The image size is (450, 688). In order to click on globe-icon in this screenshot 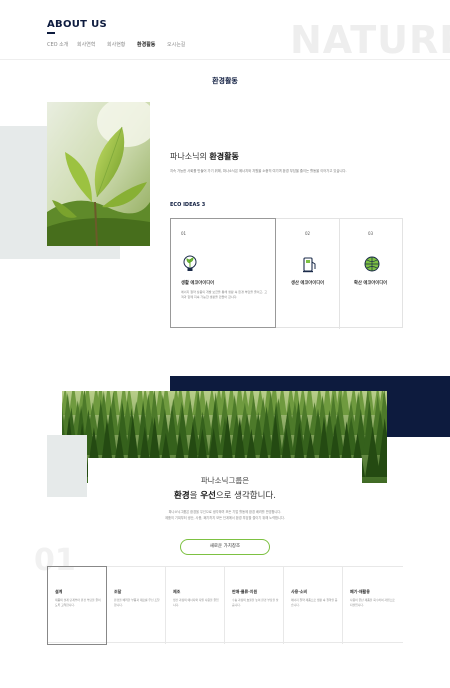, I will do `click(372, 264)`.